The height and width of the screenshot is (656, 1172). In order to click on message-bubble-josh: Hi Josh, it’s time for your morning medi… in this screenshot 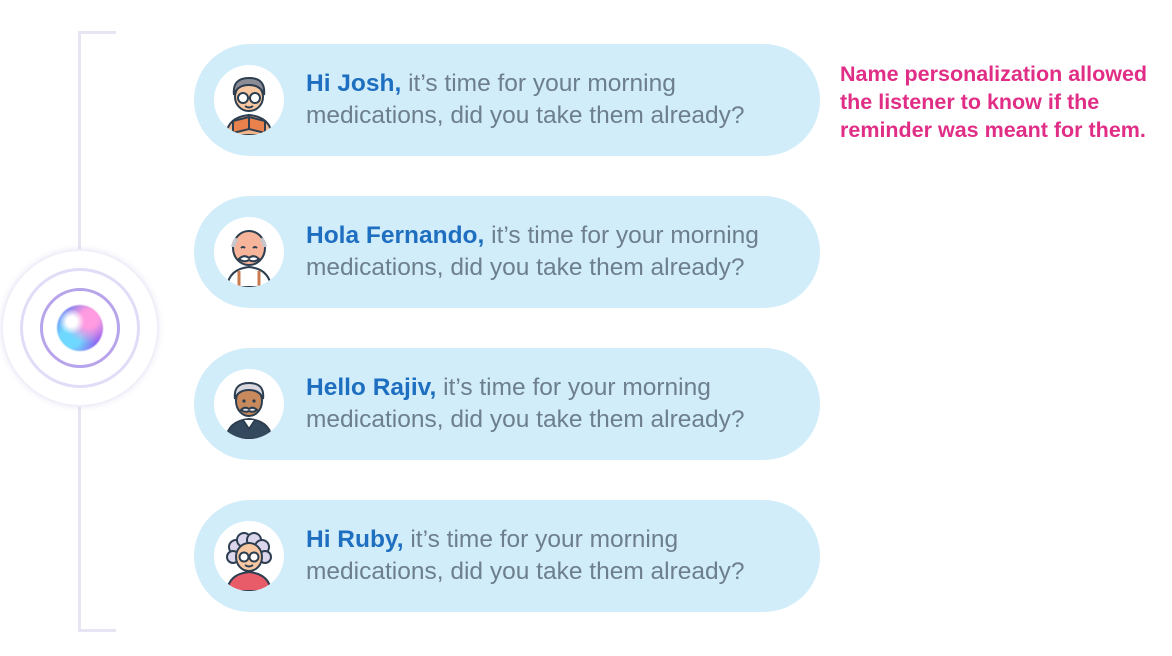, I will do `click(507, 100)`.